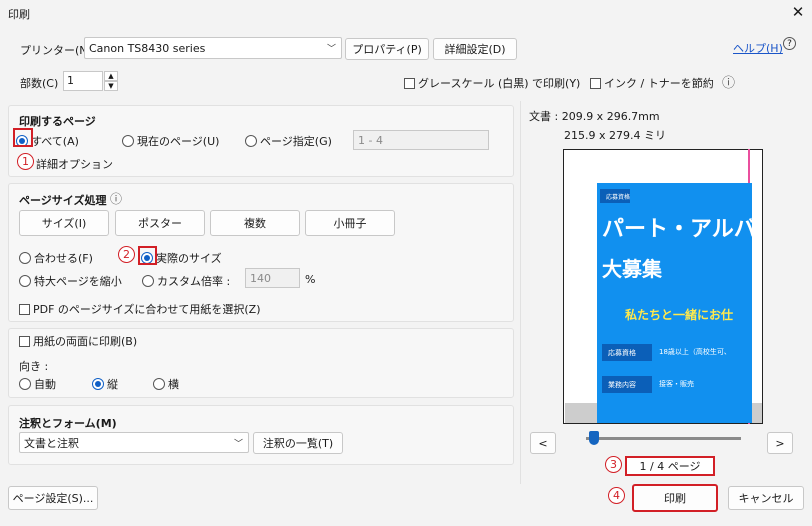 Image resolution: width=812 pixels, height=526 pixels. I want to click on page-range-input: 1 - 4, so click(421, 140).